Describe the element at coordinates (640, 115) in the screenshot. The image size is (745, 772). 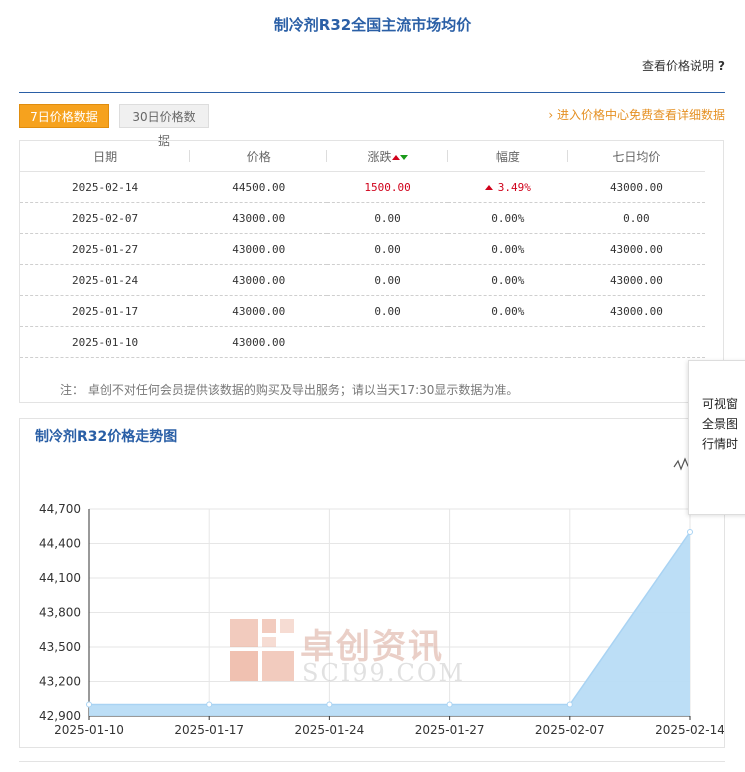
I see `price-center-link-label: 进入价格中心免费查看详细数据` at that location.